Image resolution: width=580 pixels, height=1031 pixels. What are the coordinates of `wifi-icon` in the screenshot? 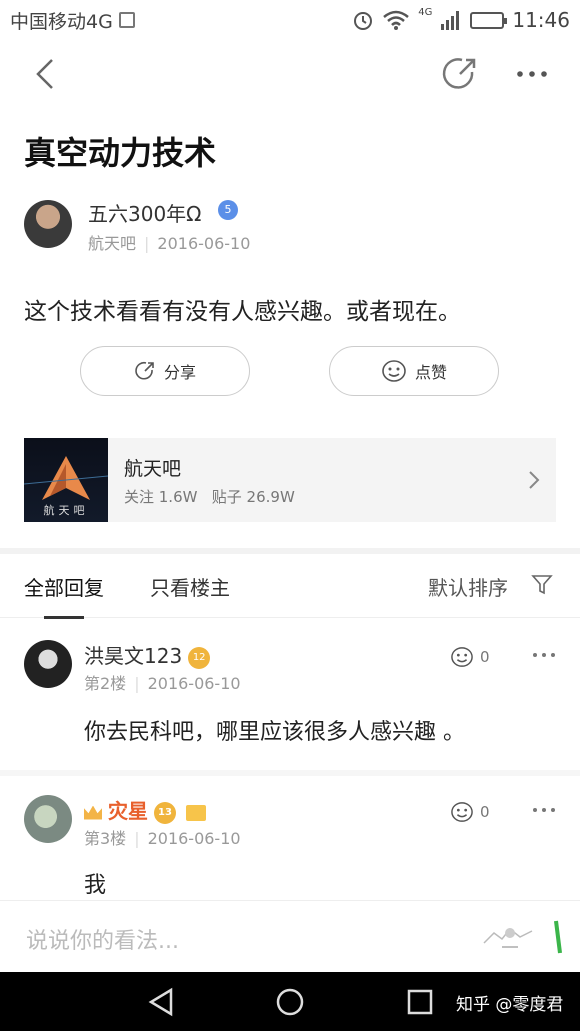 It's located at (396, 20).